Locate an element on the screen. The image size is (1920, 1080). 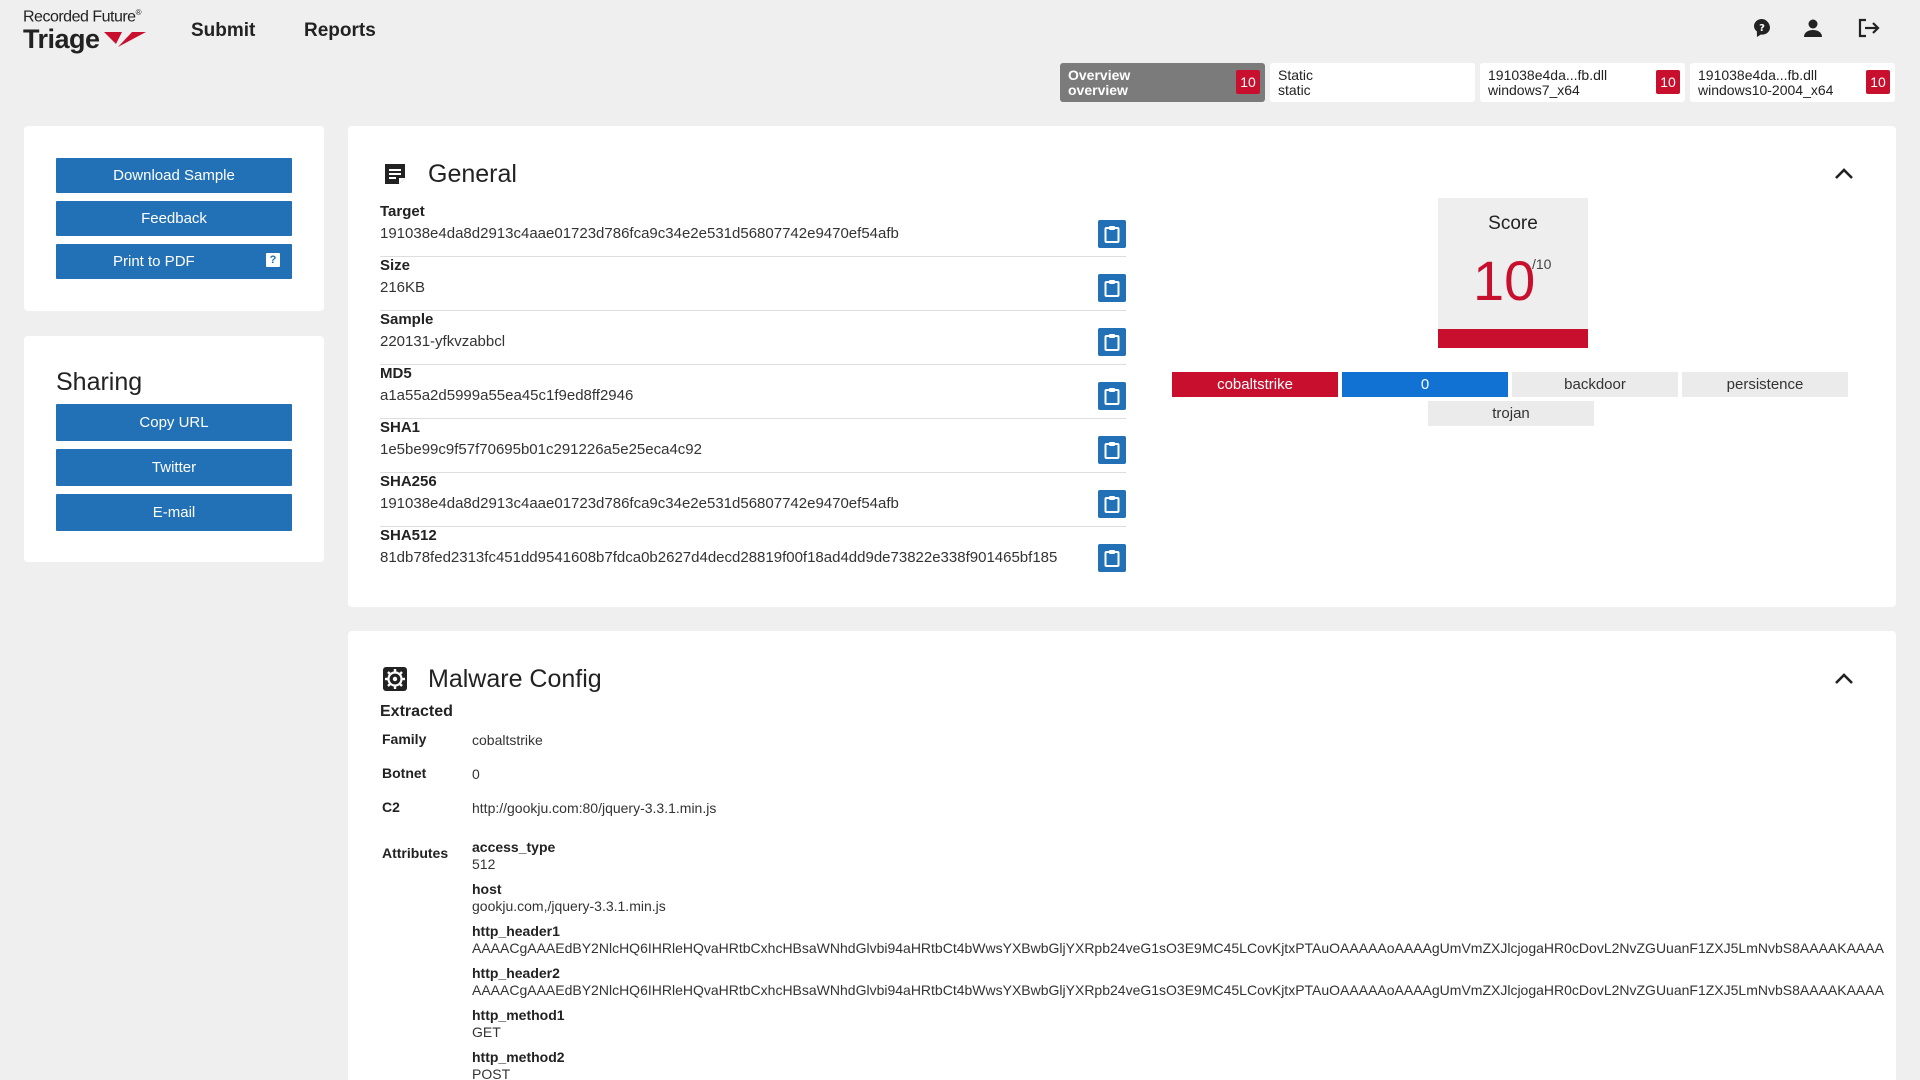
score-box: Score 10 /10 is located at coordinates (1513, 273).